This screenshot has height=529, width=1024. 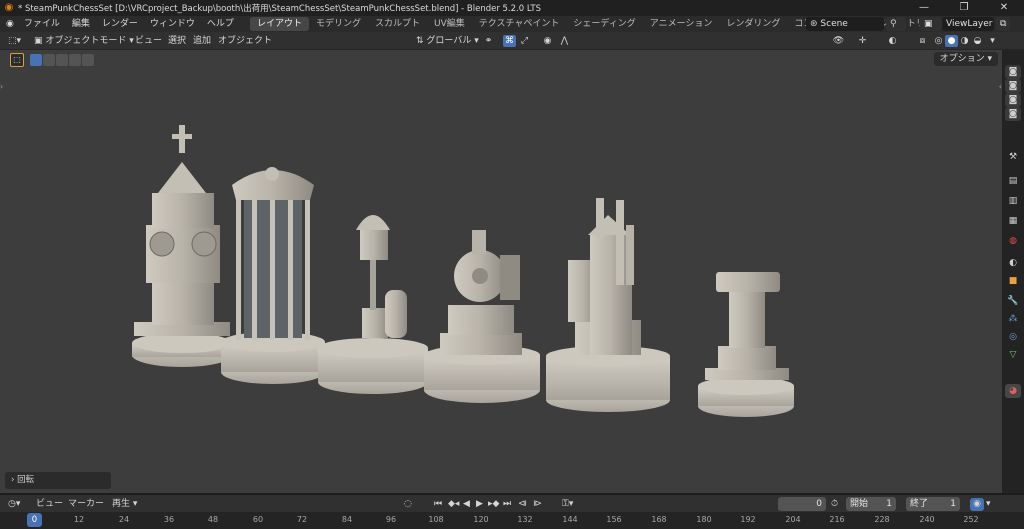 I want to click on snap-target-icon: ⤢, so click(x=524, y=41).